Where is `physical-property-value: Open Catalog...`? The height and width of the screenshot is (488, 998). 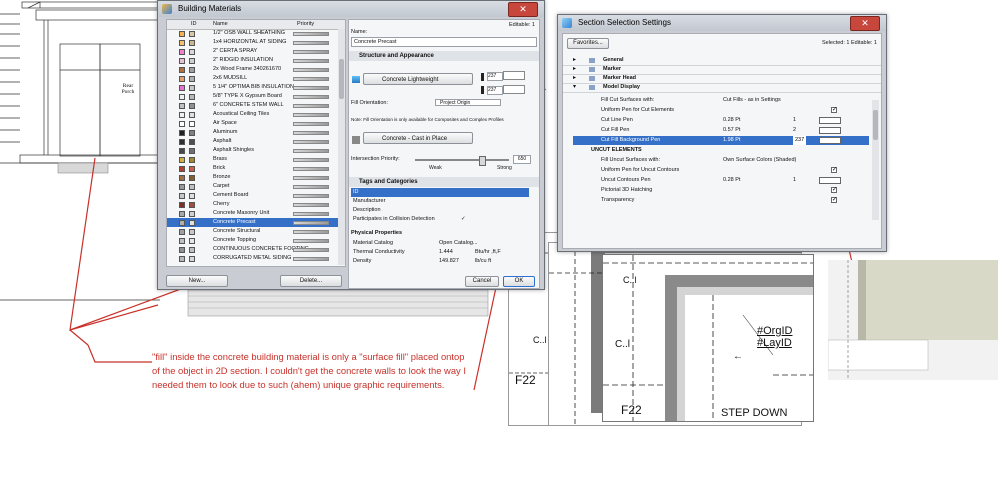 physical-property-value: Open Catalog... is located at coordinates (458, 243).